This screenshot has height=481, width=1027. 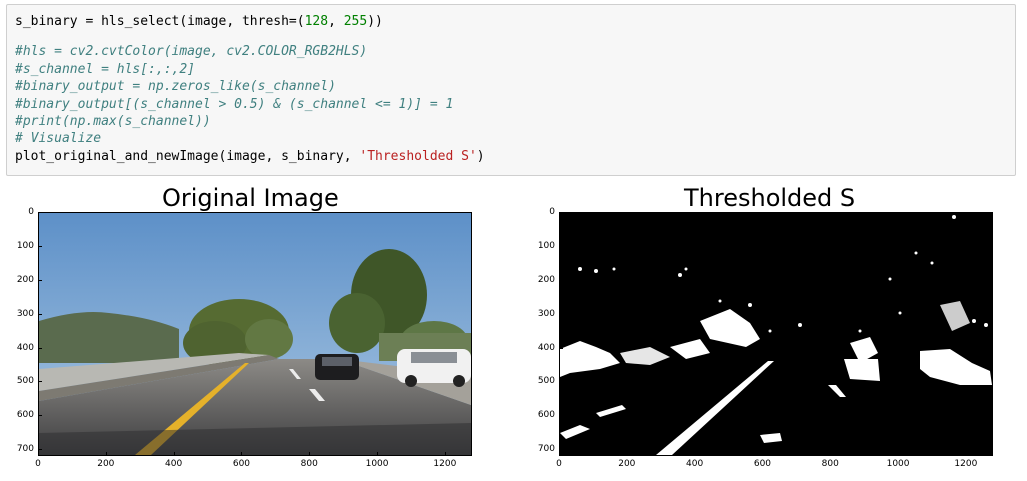 What do you see at coordinates (546, 449) in the screenshot?
I see `thresholded-y-tick-label: 700` at bounding box center [546, 449].